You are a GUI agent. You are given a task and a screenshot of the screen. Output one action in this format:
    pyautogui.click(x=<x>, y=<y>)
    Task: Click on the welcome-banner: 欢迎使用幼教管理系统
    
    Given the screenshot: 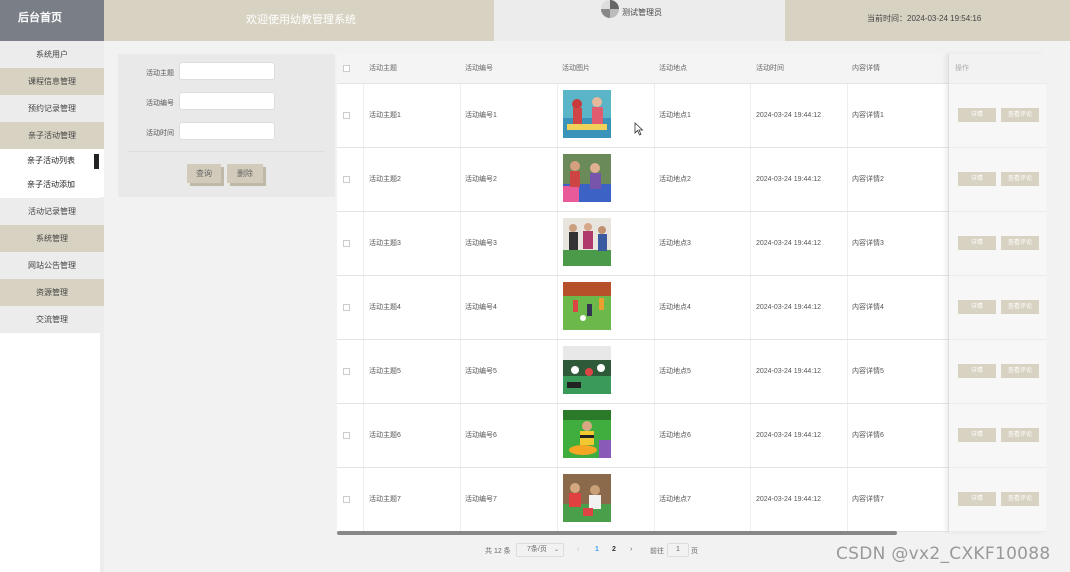 What is the action you would take?
    pyautogui.click(x=299, y=20)
    